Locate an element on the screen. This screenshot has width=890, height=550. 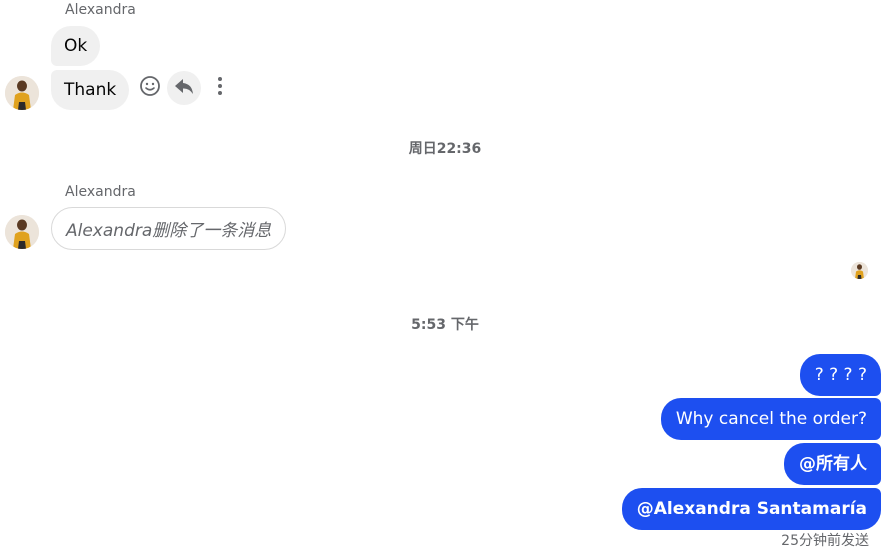
sent-status: 25分钟前发送 is located at coordinates (825, 541).